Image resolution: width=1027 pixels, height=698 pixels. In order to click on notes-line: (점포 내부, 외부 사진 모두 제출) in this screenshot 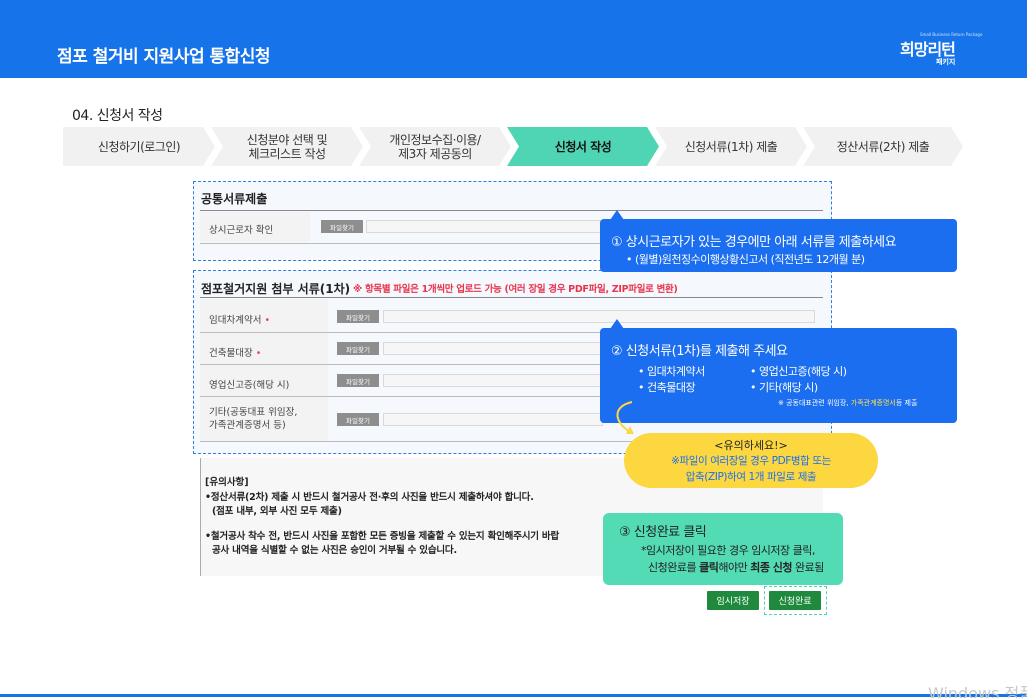, I will do `click(277, 511)`.